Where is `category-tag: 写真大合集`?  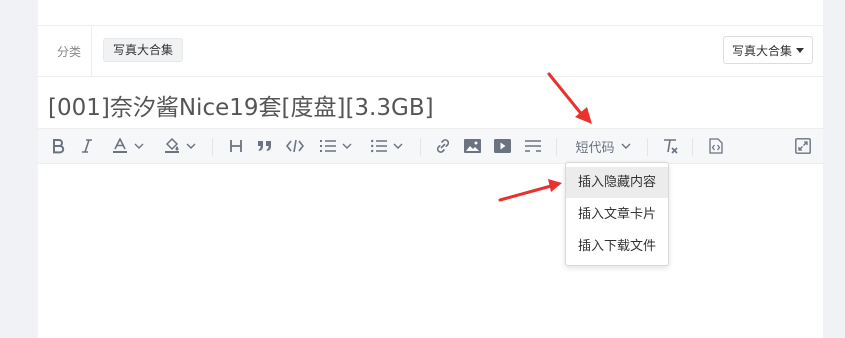
category-tag: 写真大合集 is located at coordinates (143, 50).